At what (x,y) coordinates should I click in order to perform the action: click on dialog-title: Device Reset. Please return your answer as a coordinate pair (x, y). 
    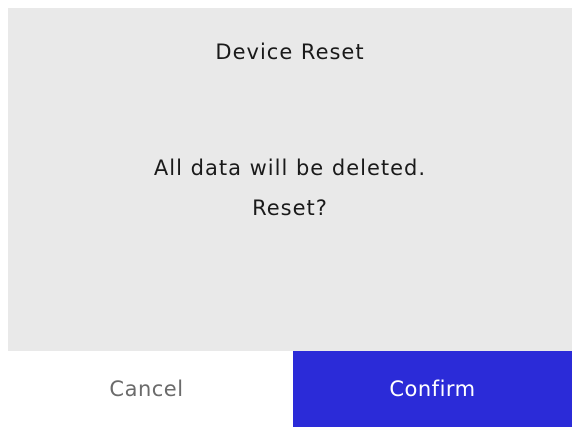
    Looking at the image, I should click on (290, 52).